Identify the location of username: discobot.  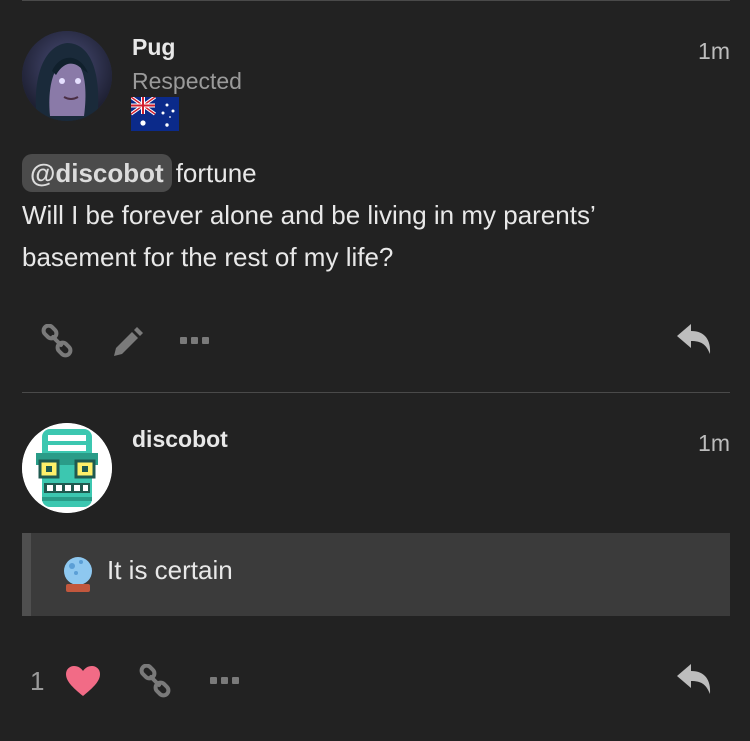
(180, 439).